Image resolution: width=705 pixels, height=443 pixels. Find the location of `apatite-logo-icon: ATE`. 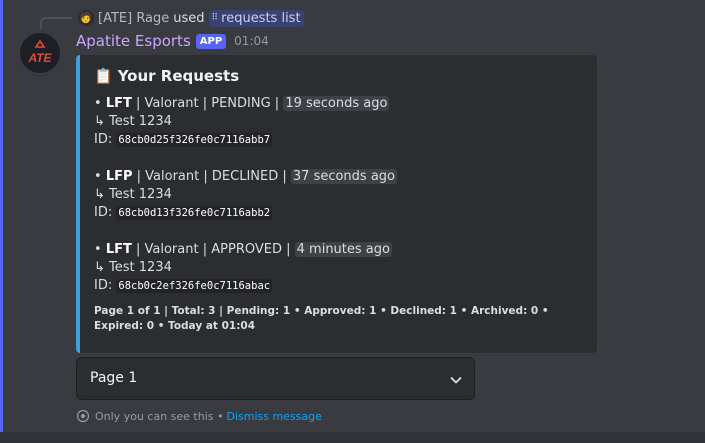

apatite-logo-icon: ATE is located at coordinates (40, 53).